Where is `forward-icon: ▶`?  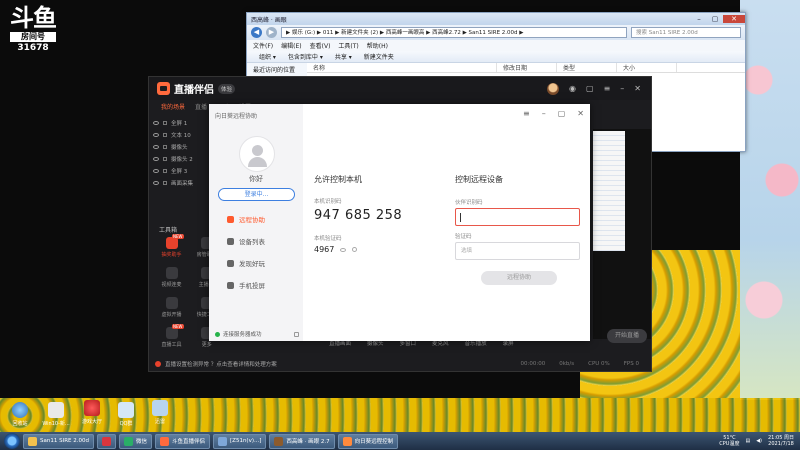 forward-icon: ▶ is located at coordinates (271, 32).